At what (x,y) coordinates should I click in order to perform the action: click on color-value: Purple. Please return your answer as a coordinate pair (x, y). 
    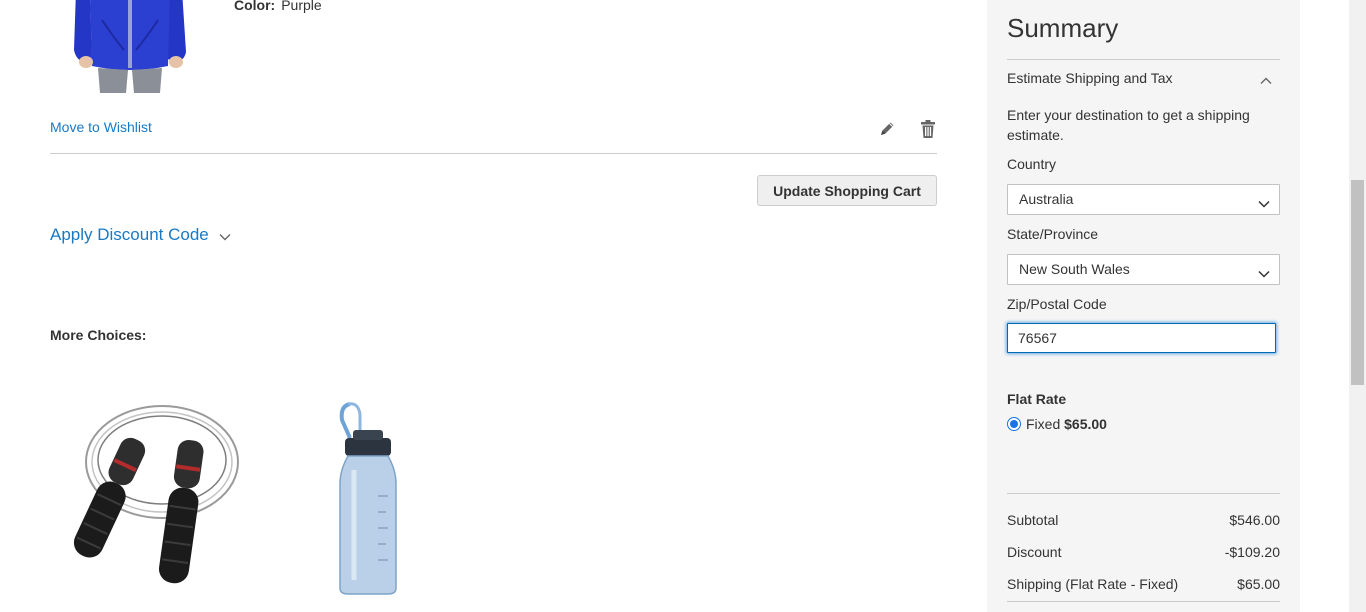
    Looking at the image, I should click on (301, 6).